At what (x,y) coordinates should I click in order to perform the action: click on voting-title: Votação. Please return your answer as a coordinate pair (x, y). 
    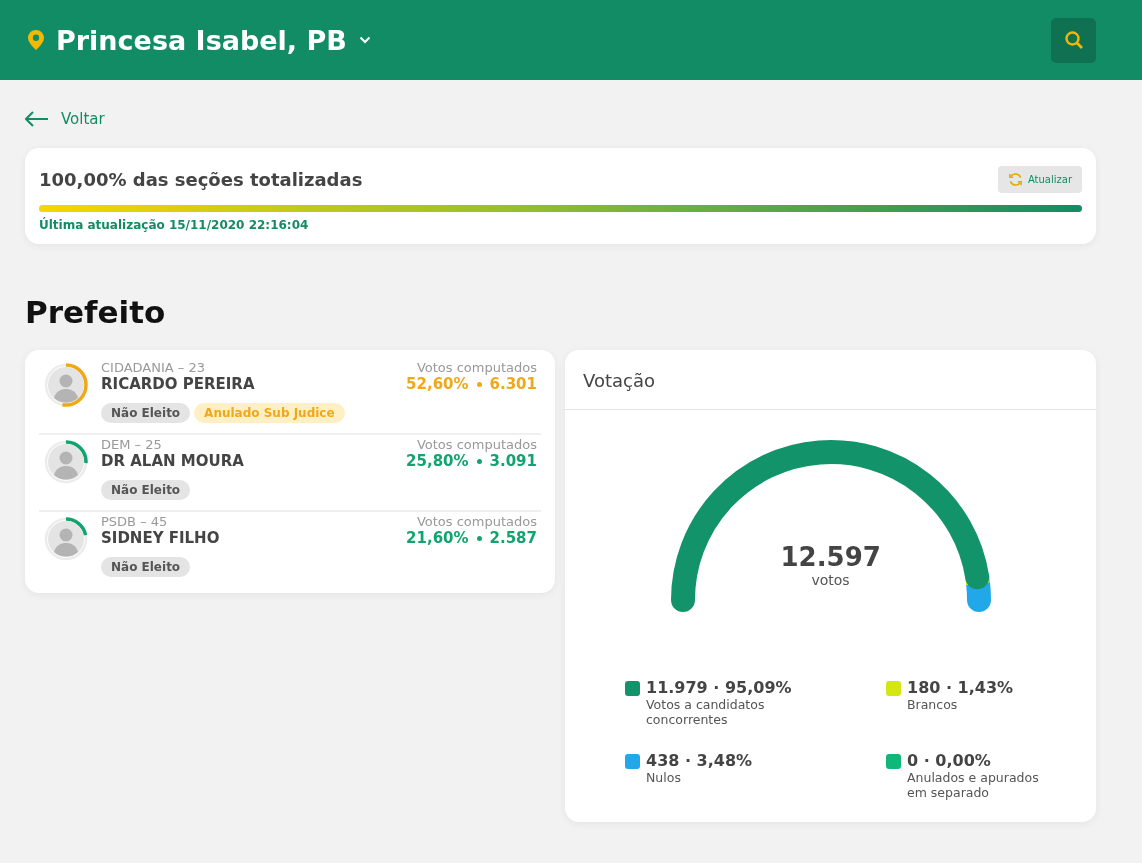
    Looking at the image, I should click on (830, 380).